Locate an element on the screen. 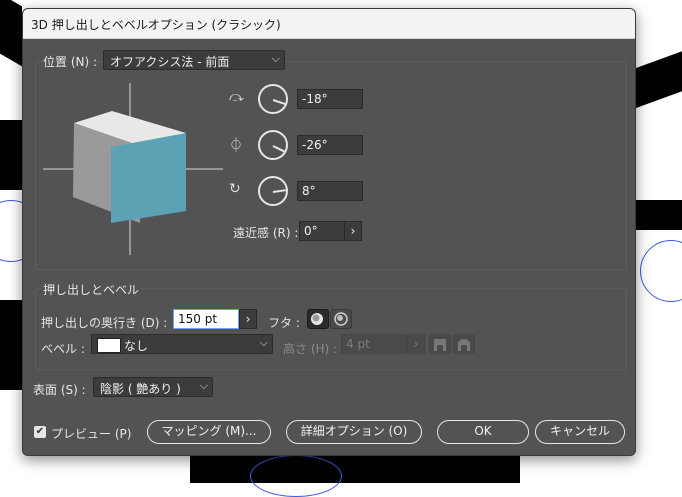 This screenshot has width=682, height=497. rotate-y-field: -26° is located at coordinates (330, 145).